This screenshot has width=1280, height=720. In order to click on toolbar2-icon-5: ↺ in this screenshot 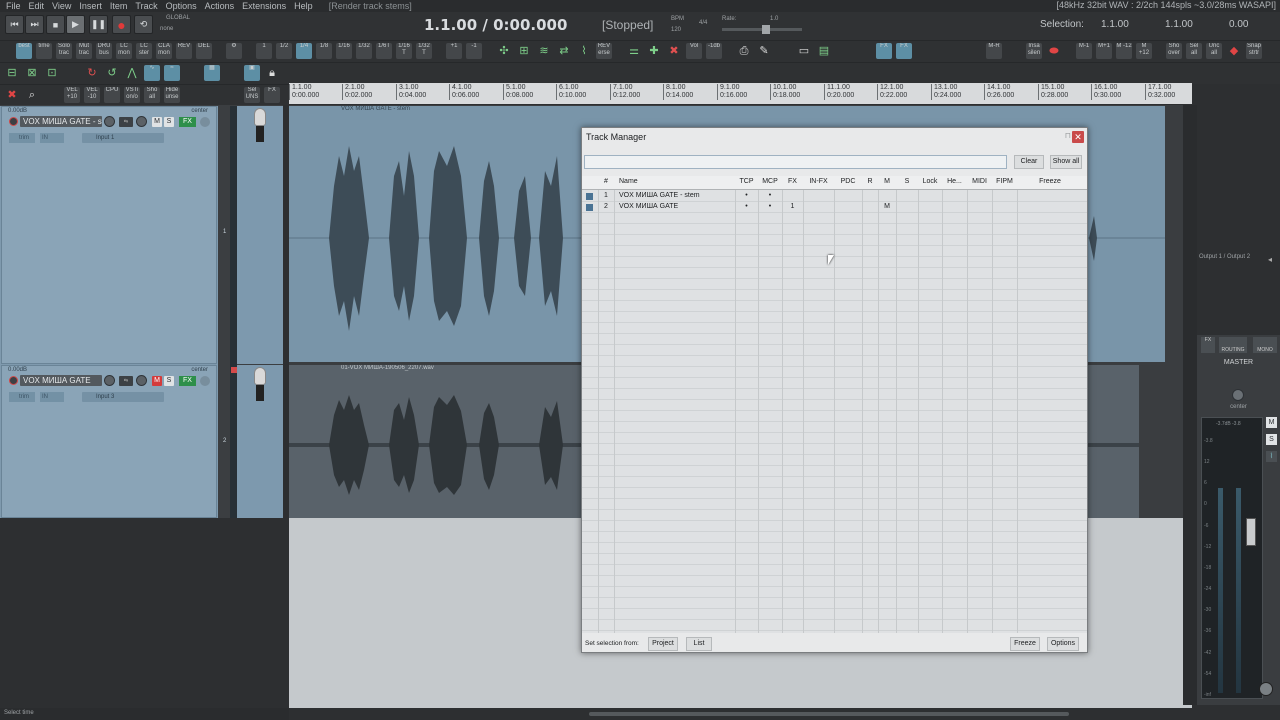, I will do `click(112, 73)`.